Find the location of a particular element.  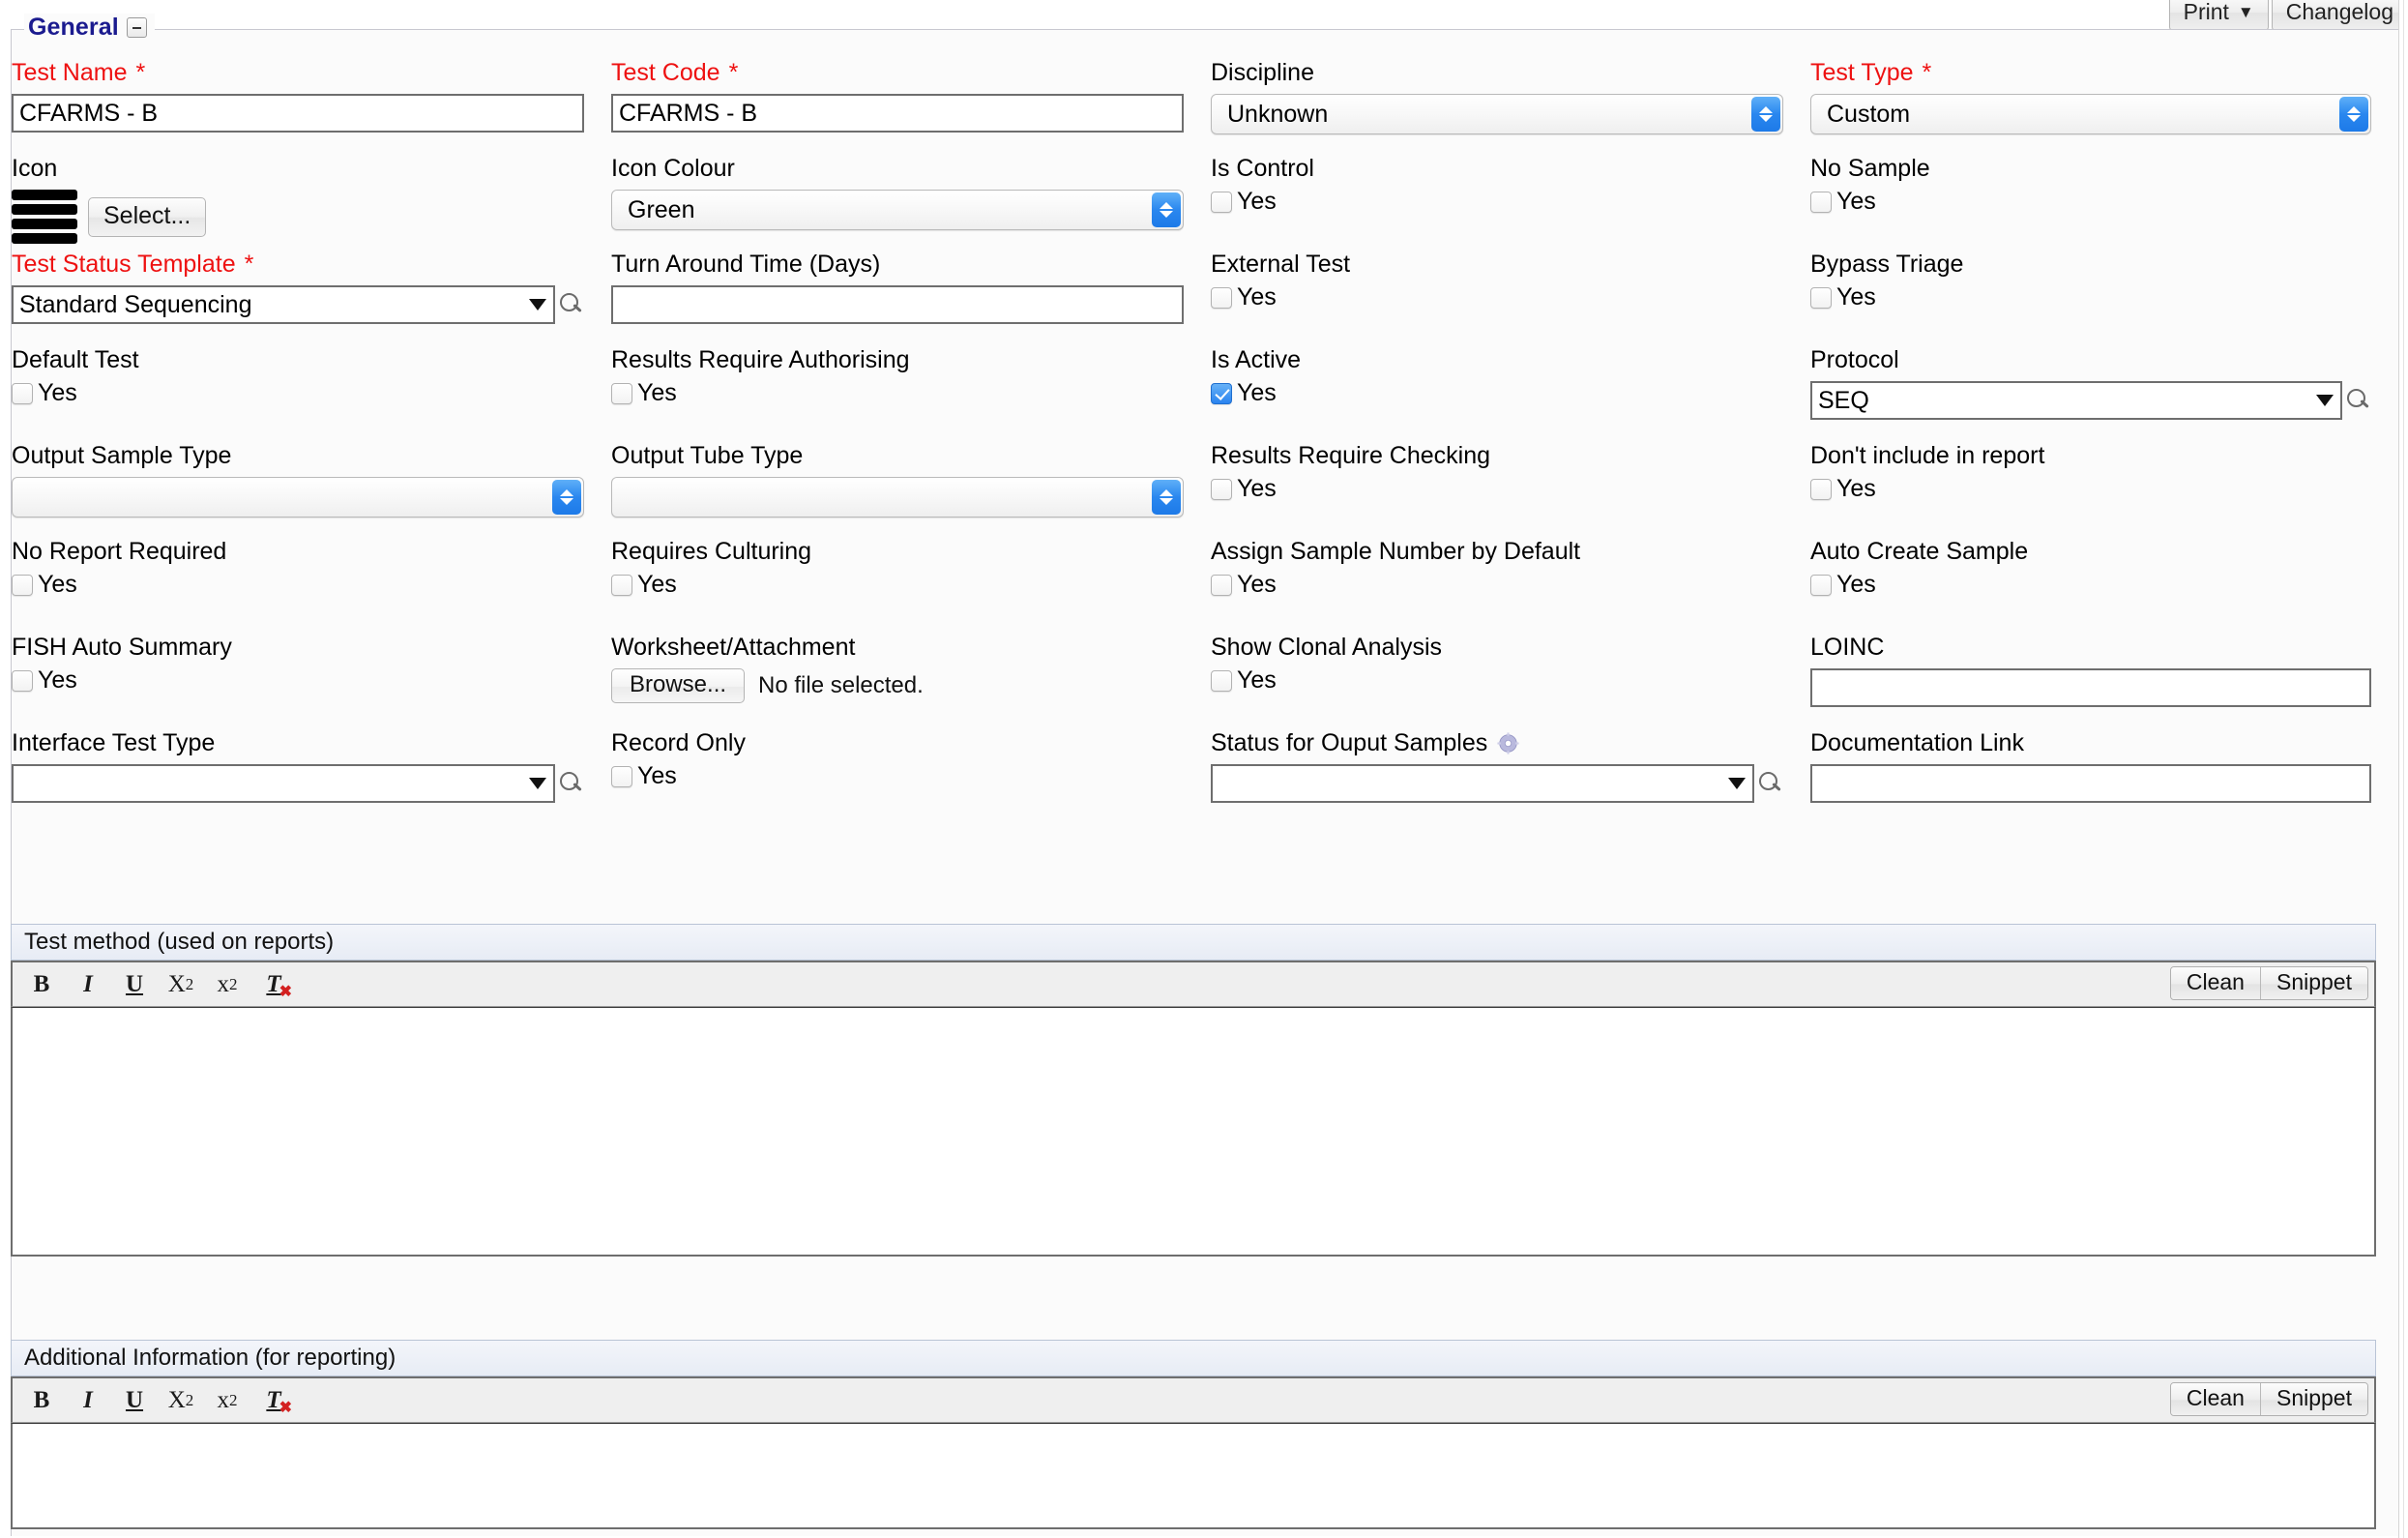

default-test-checkbox is located at coordinates (22, 393).